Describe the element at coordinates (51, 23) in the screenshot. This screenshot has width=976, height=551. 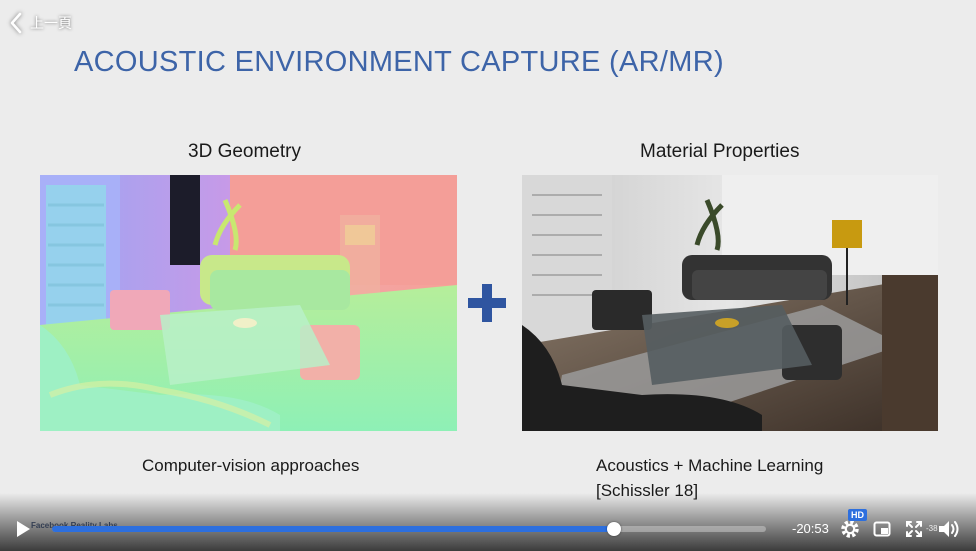
I see `back-label: 上一頁` at that location.